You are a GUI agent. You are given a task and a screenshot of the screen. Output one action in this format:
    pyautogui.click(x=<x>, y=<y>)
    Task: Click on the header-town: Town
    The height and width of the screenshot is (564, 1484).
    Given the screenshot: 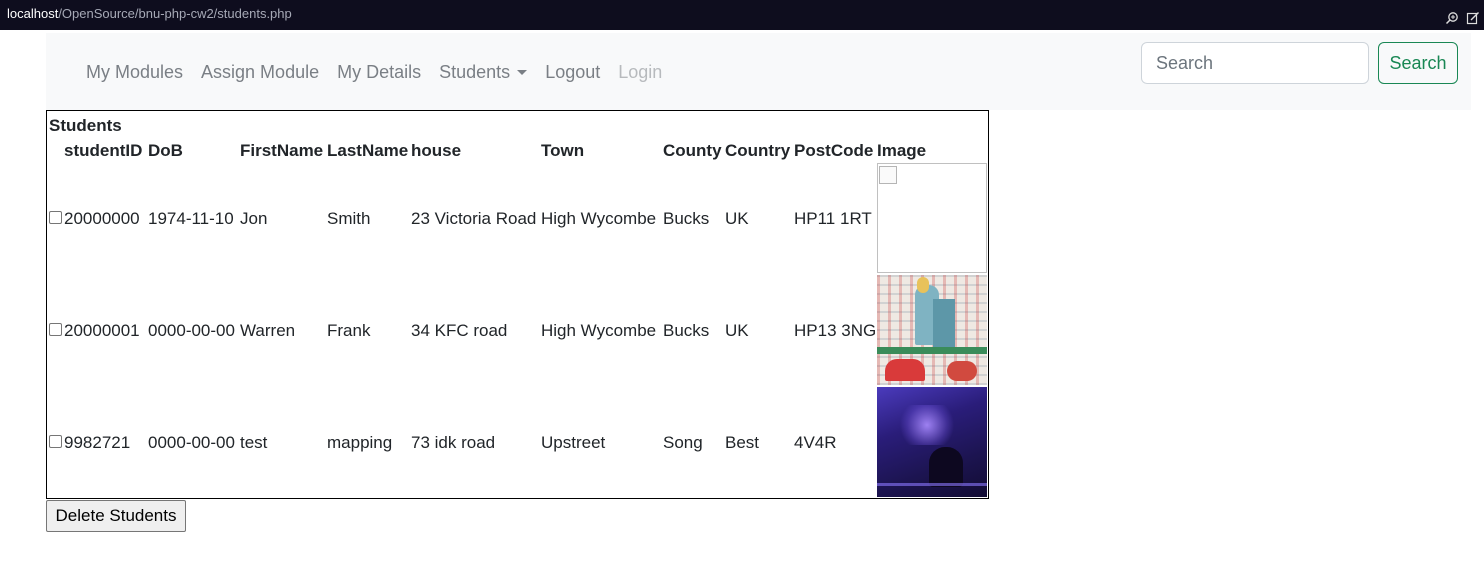 What is the action you would take?
    pyautogui.click(x=563, y=150)
    